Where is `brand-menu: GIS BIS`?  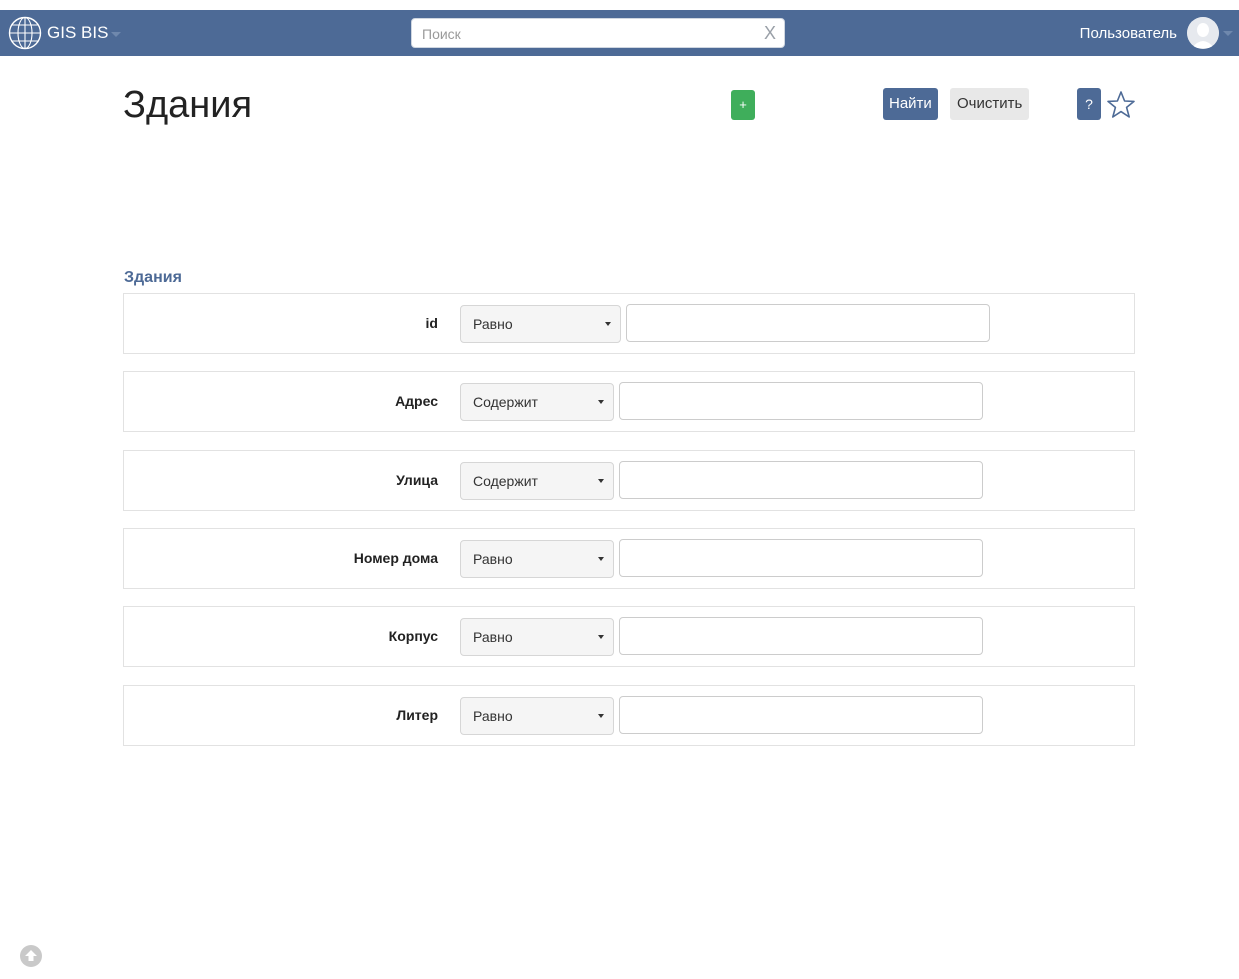
brand-menu: GIS BIS is located at coordinates (65, 33).